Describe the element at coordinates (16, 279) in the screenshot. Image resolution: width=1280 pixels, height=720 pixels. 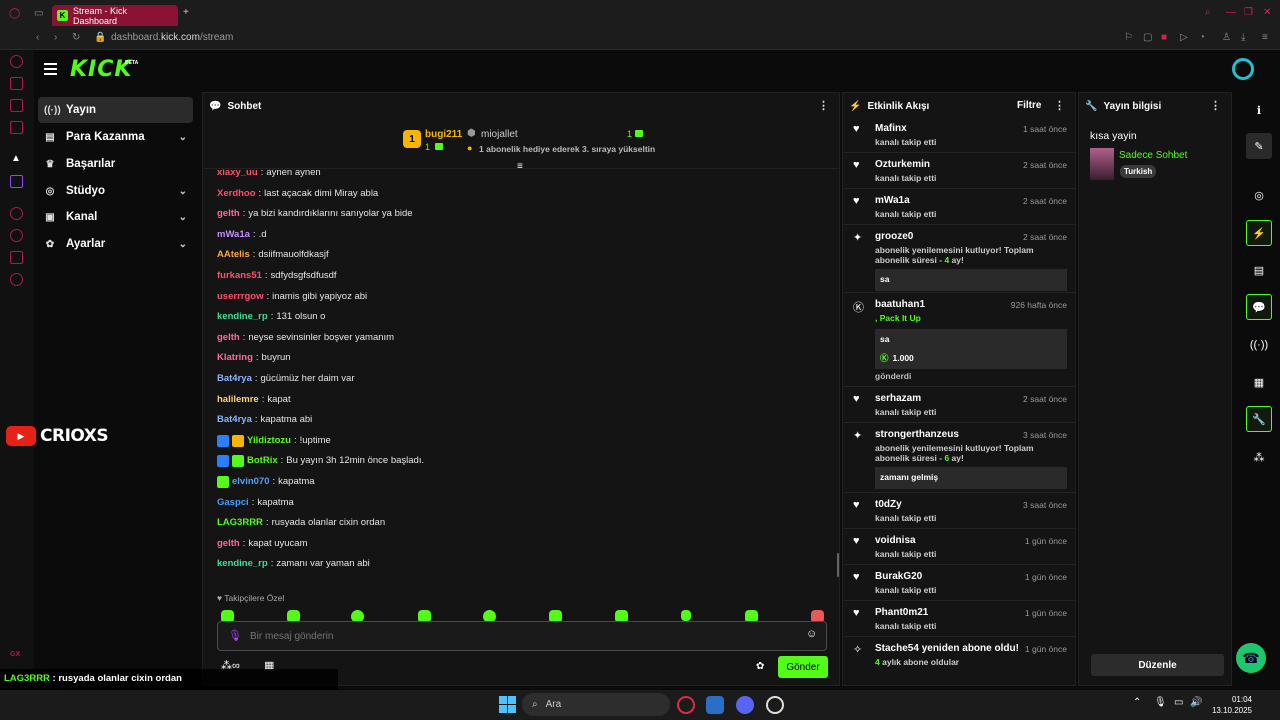
I see `sidebar-settings-icon` at that location.